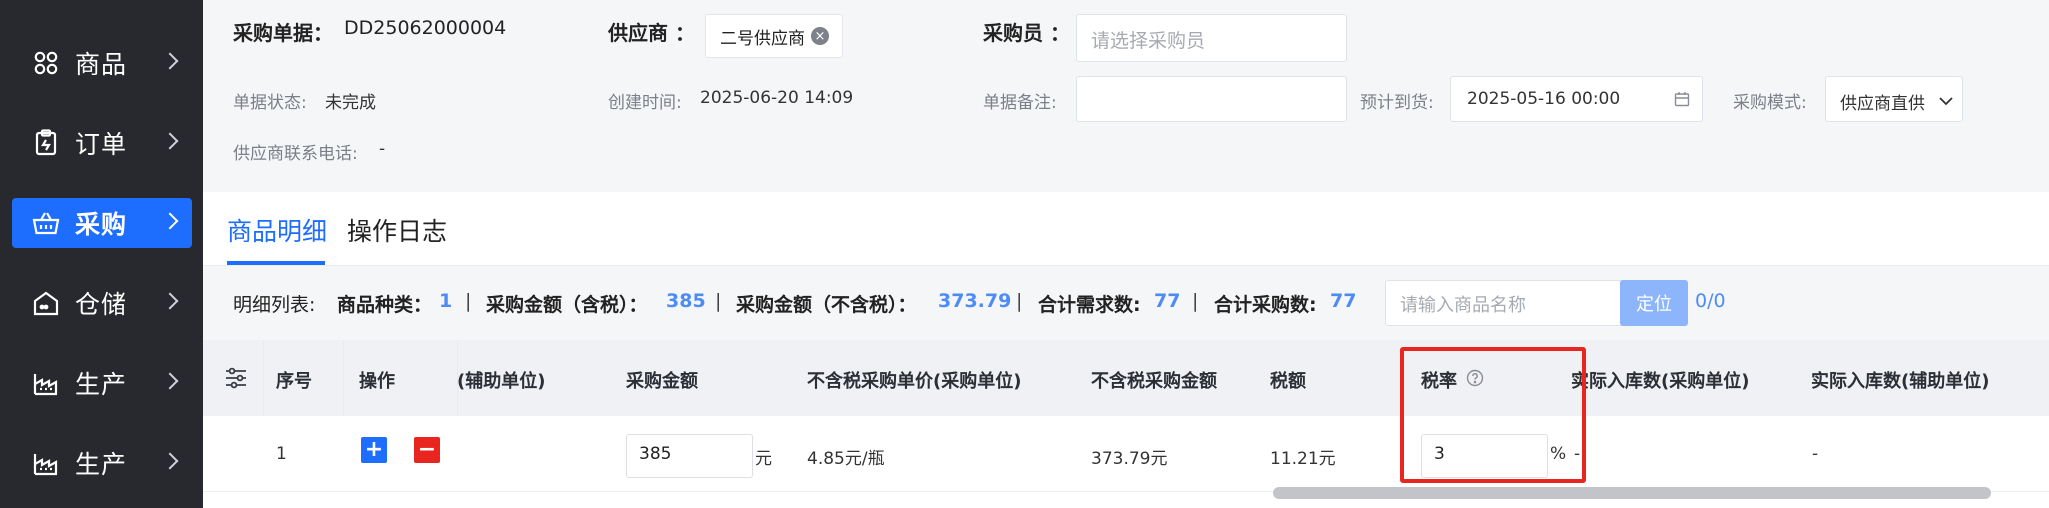 Image resolution: width=2049 pixels, height=508 pixels. I want to click on mode-select: 供应商直供, so click(1894, 99).